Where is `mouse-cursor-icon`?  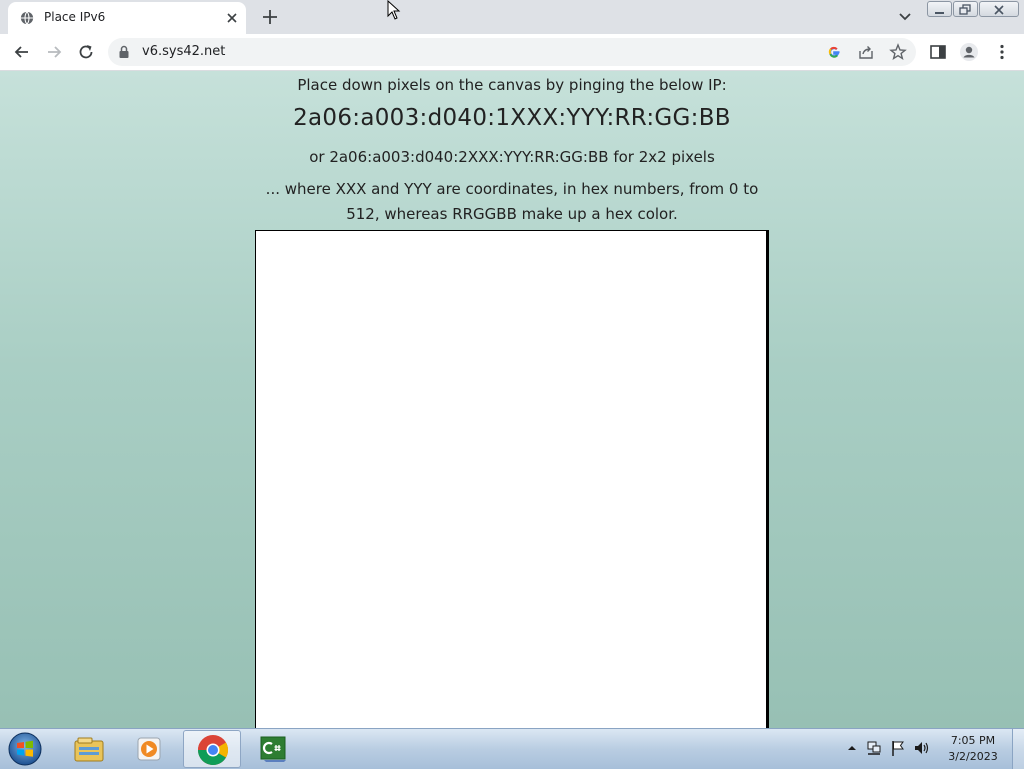
mouse-cursor-icon is located at coordinates (394, 10).